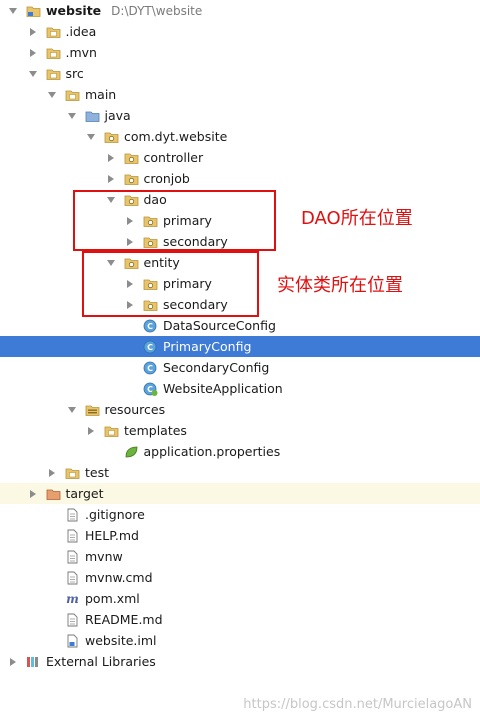 Image resolution: width=480 pixels, height=722 pixels. I want to click on tree-node-label: website, so click(74, 10).